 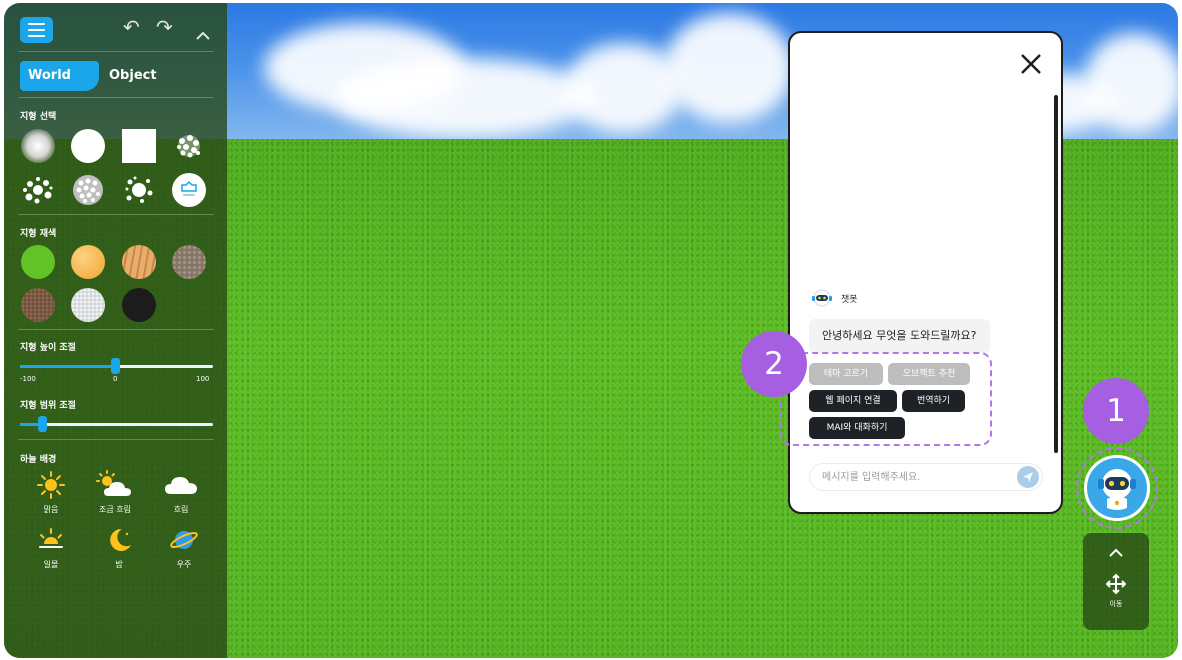 What do you see at coordinates (822, 298) in the screenshot?
I see `chatbot-avatar-icon` at bounding box center [822, 298].